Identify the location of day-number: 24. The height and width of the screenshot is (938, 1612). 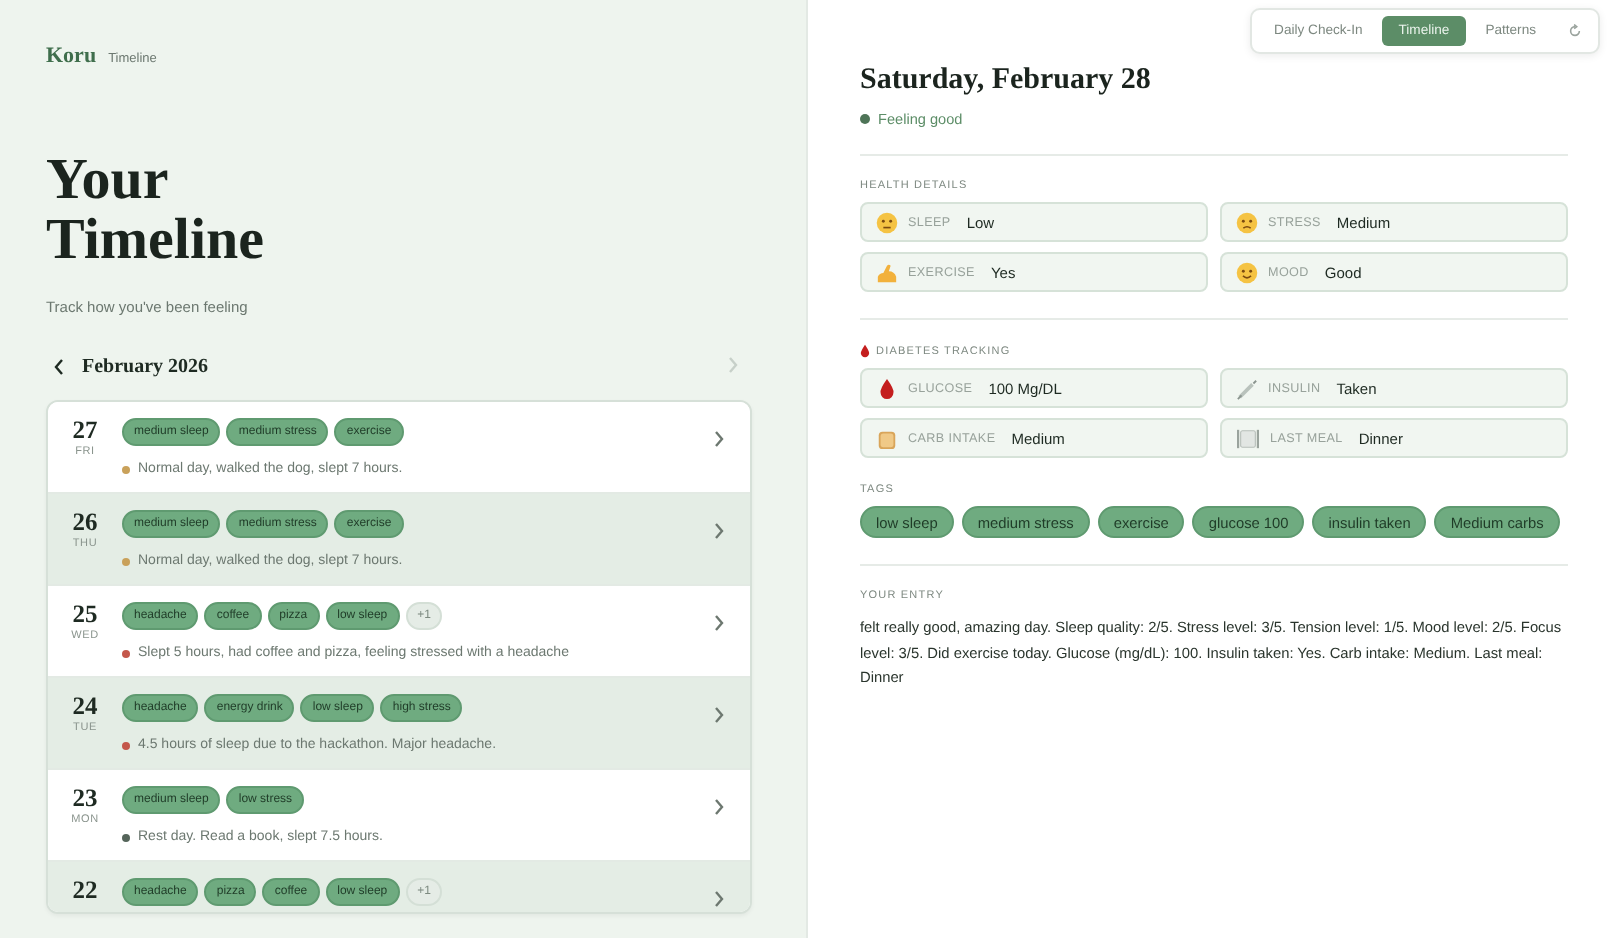
(85, 706).